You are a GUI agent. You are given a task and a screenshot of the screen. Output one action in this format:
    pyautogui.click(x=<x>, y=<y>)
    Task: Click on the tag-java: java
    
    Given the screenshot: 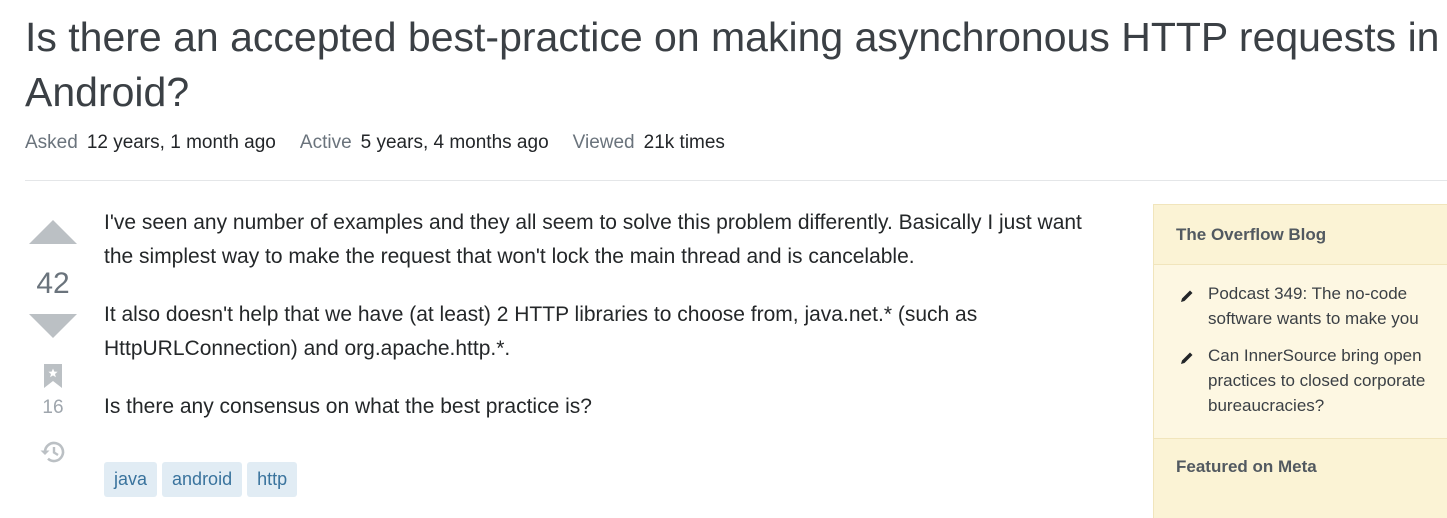 What is the action you would take?
    pyautogui.click(x=131, y=479)
    